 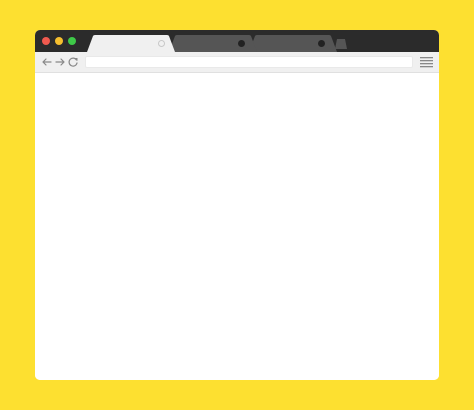 I want to click on new-tab-button, so click(x=341, y=44).